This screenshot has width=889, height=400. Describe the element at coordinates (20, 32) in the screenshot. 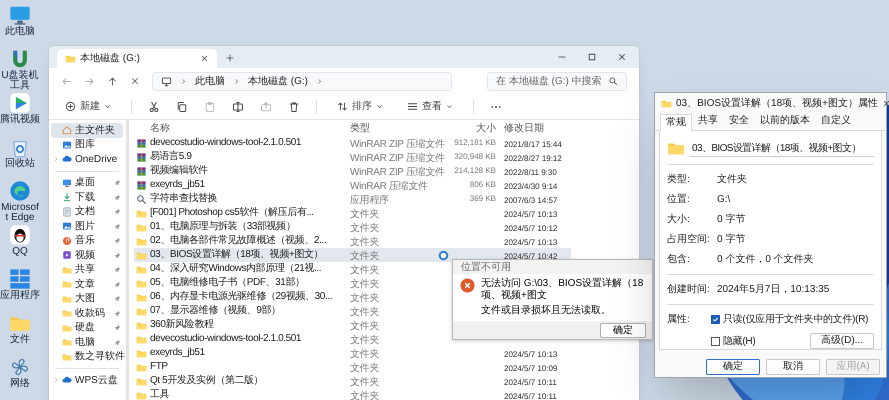

I see `desktop-icon-label: 此电脑` at that location.